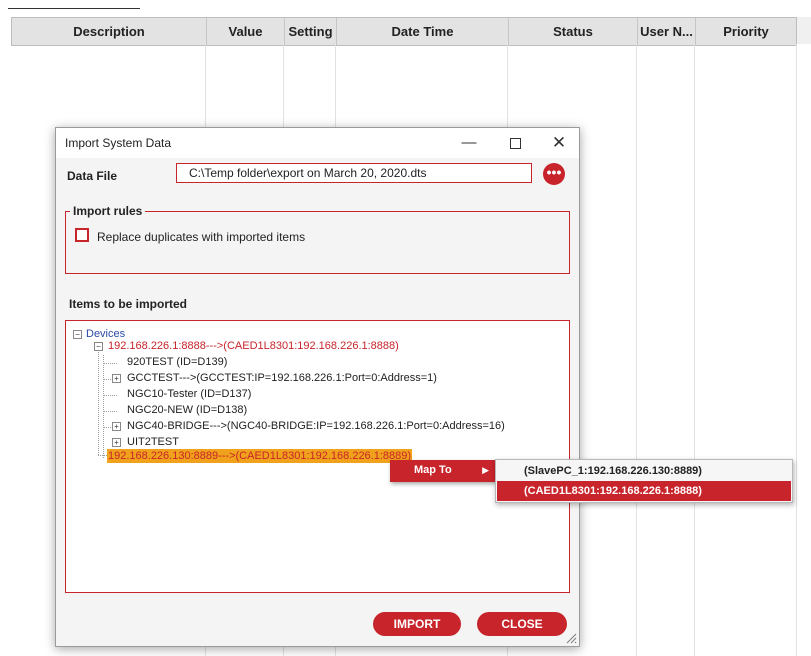 Image resolution: width=811 pixels, height=656 pixels. What do you see at coordinates (422, 31) in the screenshot?
I see `column-date-time: Date Time` at bounding box center [422, 31].